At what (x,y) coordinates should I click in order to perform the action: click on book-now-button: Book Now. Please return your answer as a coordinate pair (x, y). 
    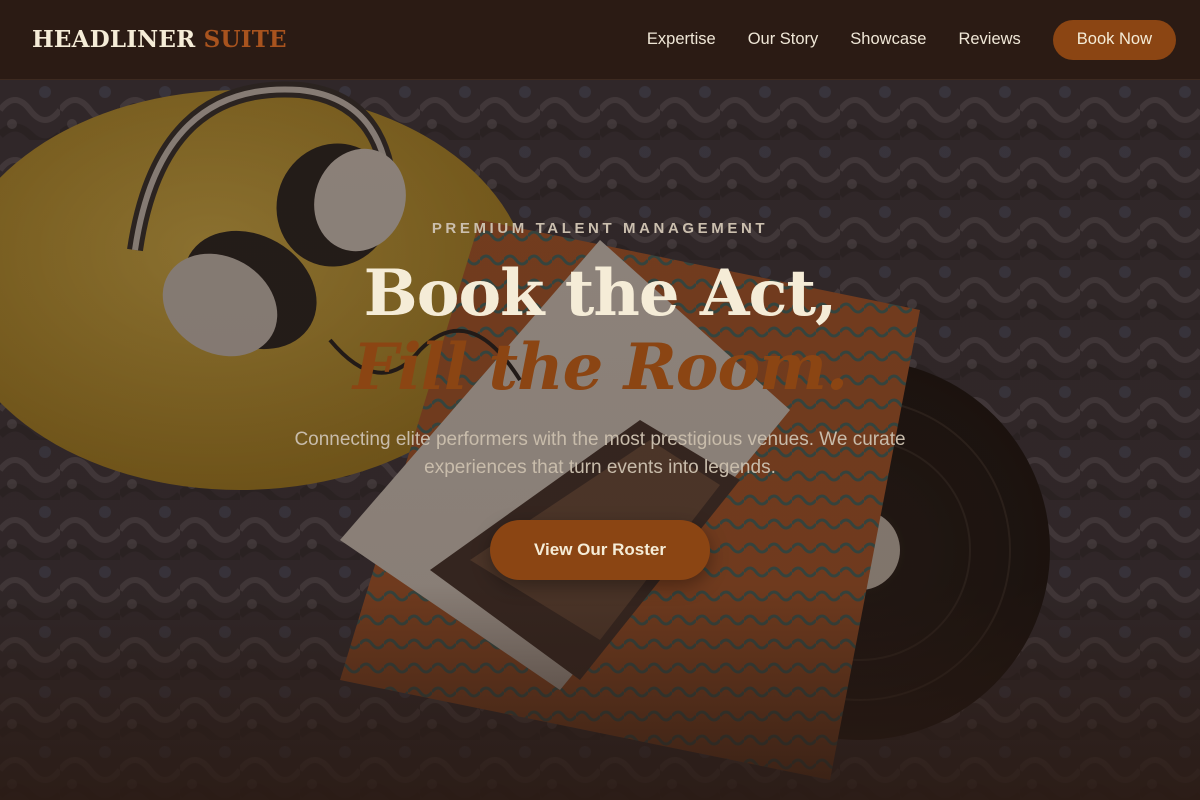
    Looking at the image, I should click on (1114, 39).